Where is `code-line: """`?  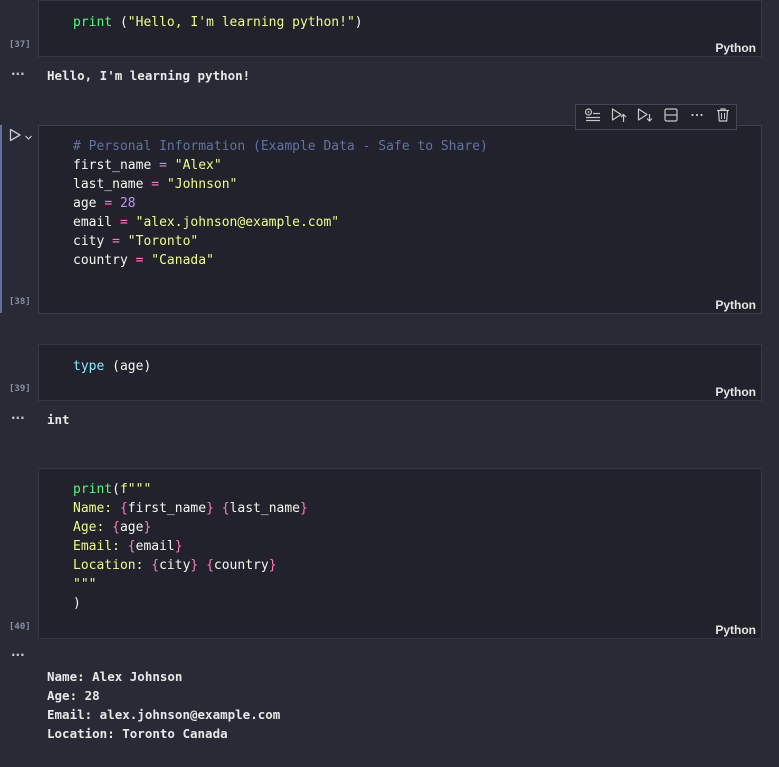 code-line: """ is located at coordinates (84, 584).